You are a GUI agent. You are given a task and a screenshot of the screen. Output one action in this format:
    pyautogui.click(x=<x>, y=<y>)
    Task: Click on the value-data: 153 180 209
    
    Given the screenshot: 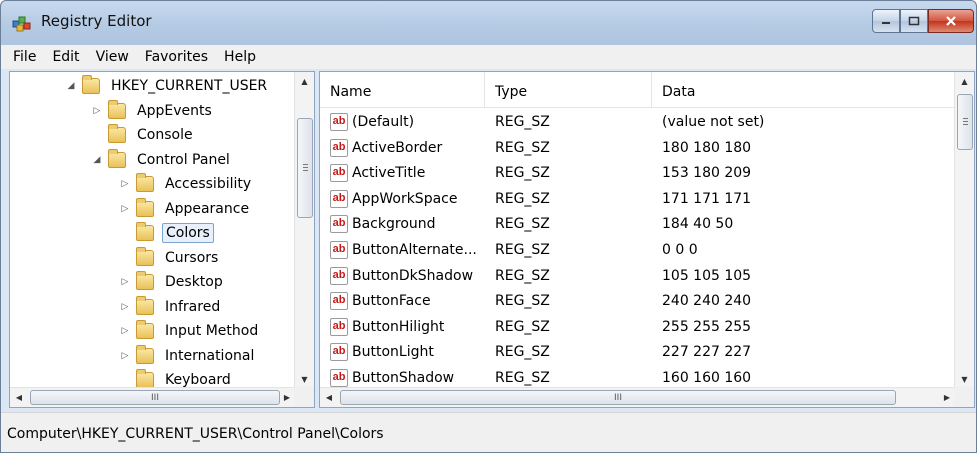 What is the action you would take?
    pyautogui.click(x=707, y=173)
    